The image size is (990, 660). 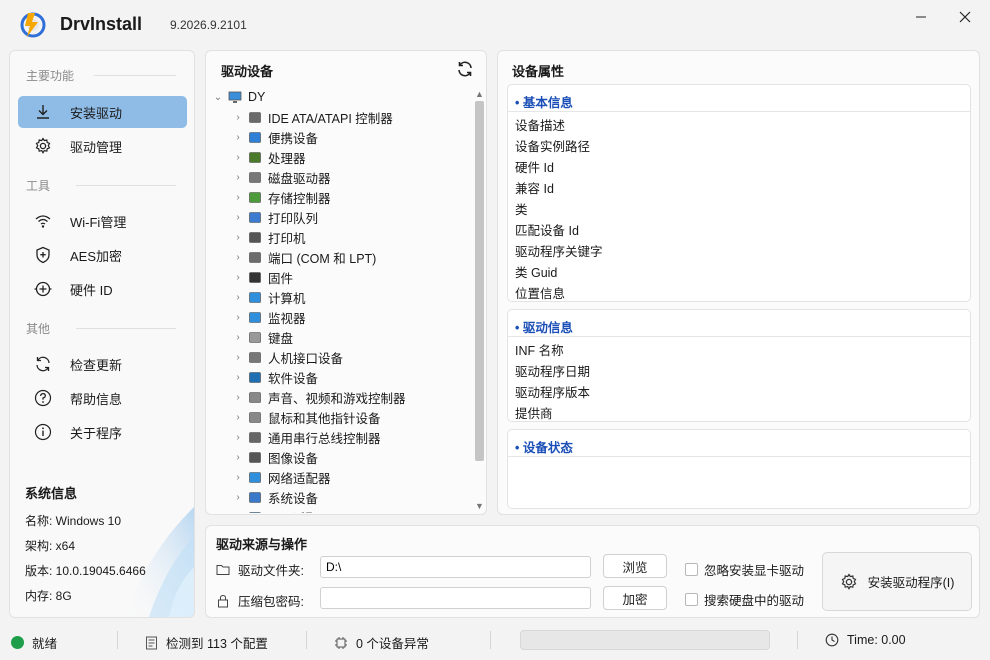 I want to click on tree-item: › 软件设备, so click(x=275, y=377).